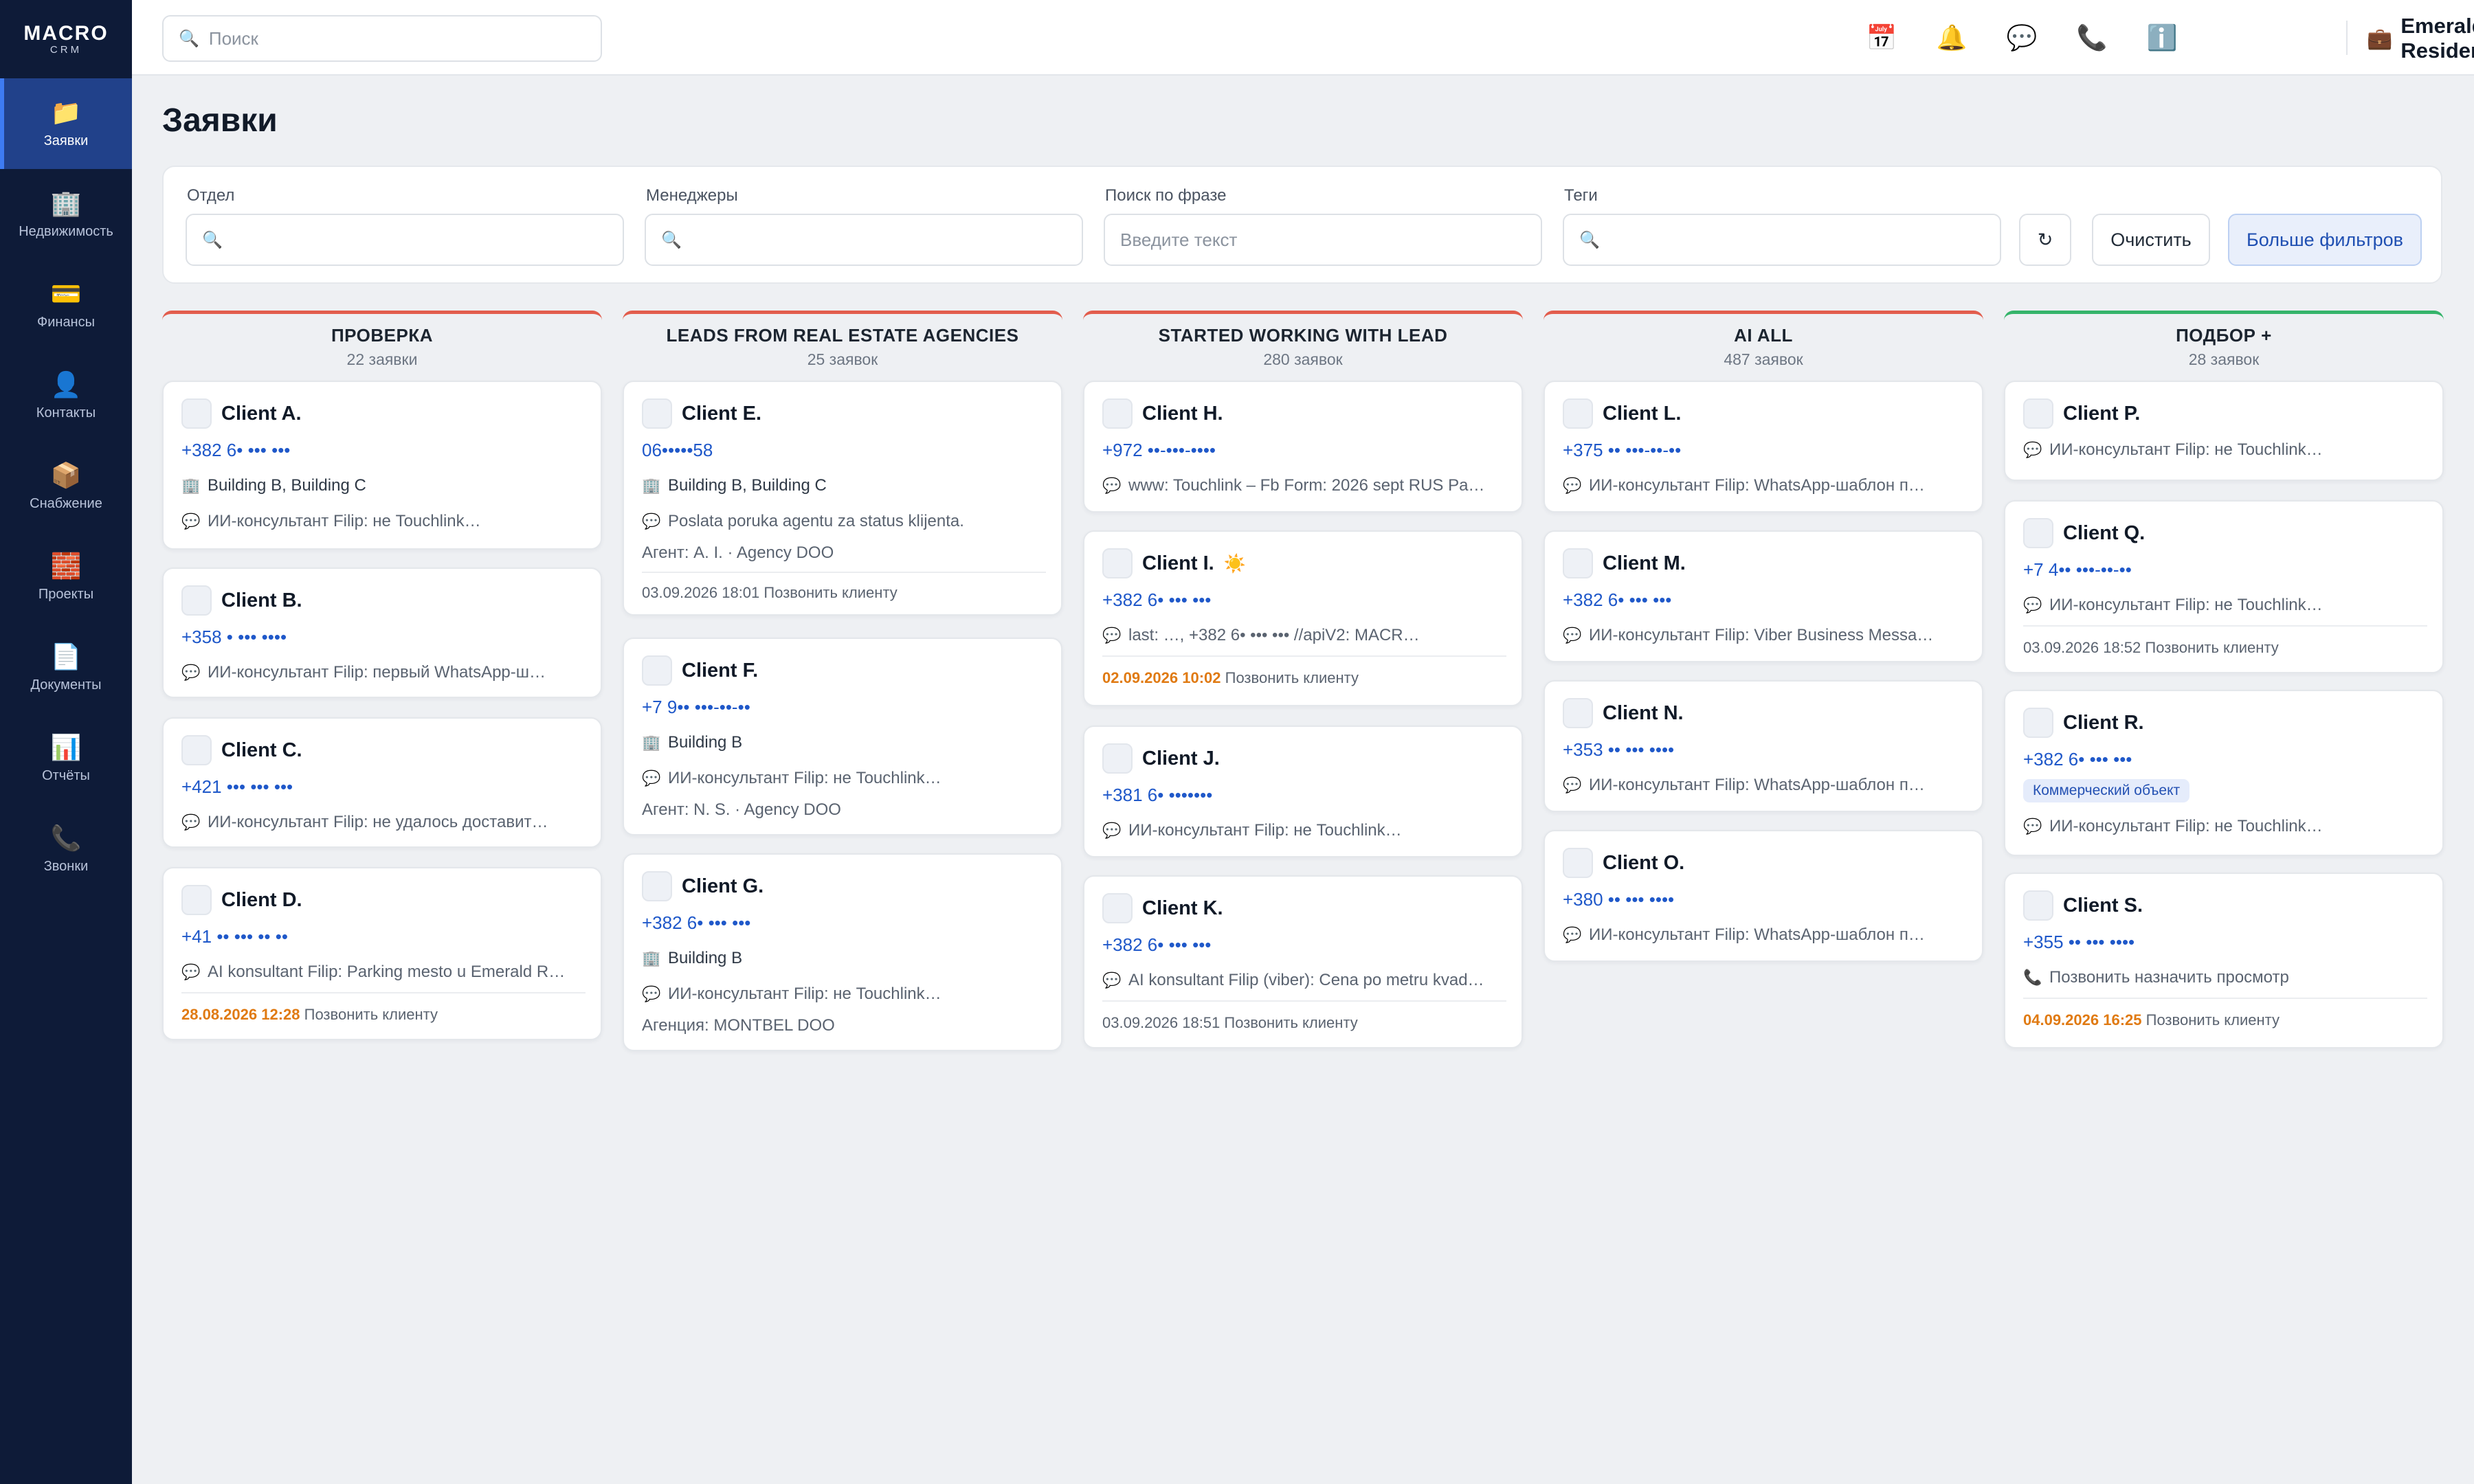  I want to click on client-phone: +7 9•• •••-••-••, so click(696, 707).